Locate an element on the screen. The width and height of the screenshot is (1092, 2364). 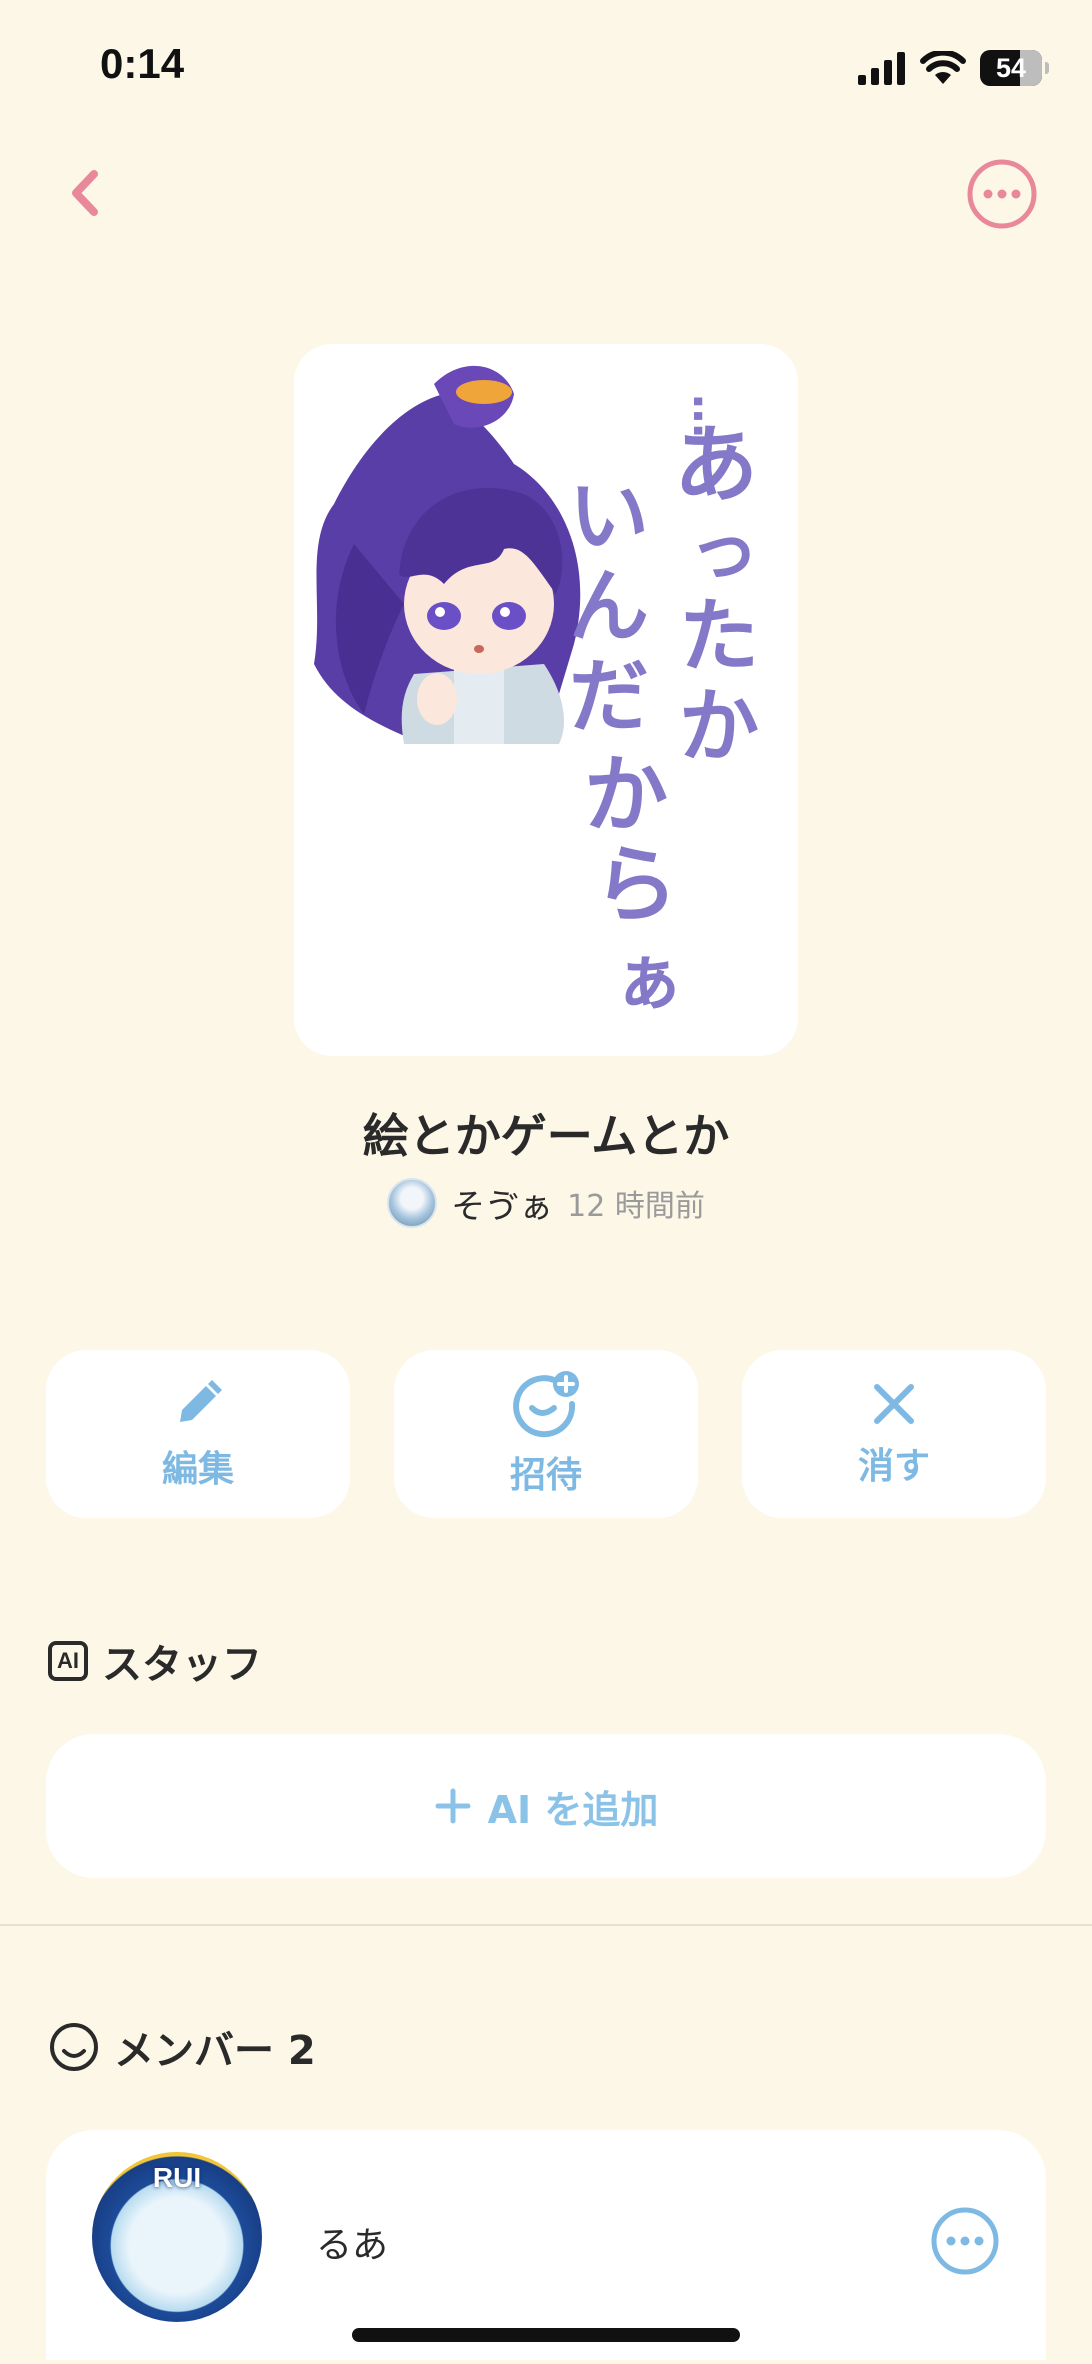
room-meta: そゔぁ 12 時間前 is located at coordinates (546, 1203).